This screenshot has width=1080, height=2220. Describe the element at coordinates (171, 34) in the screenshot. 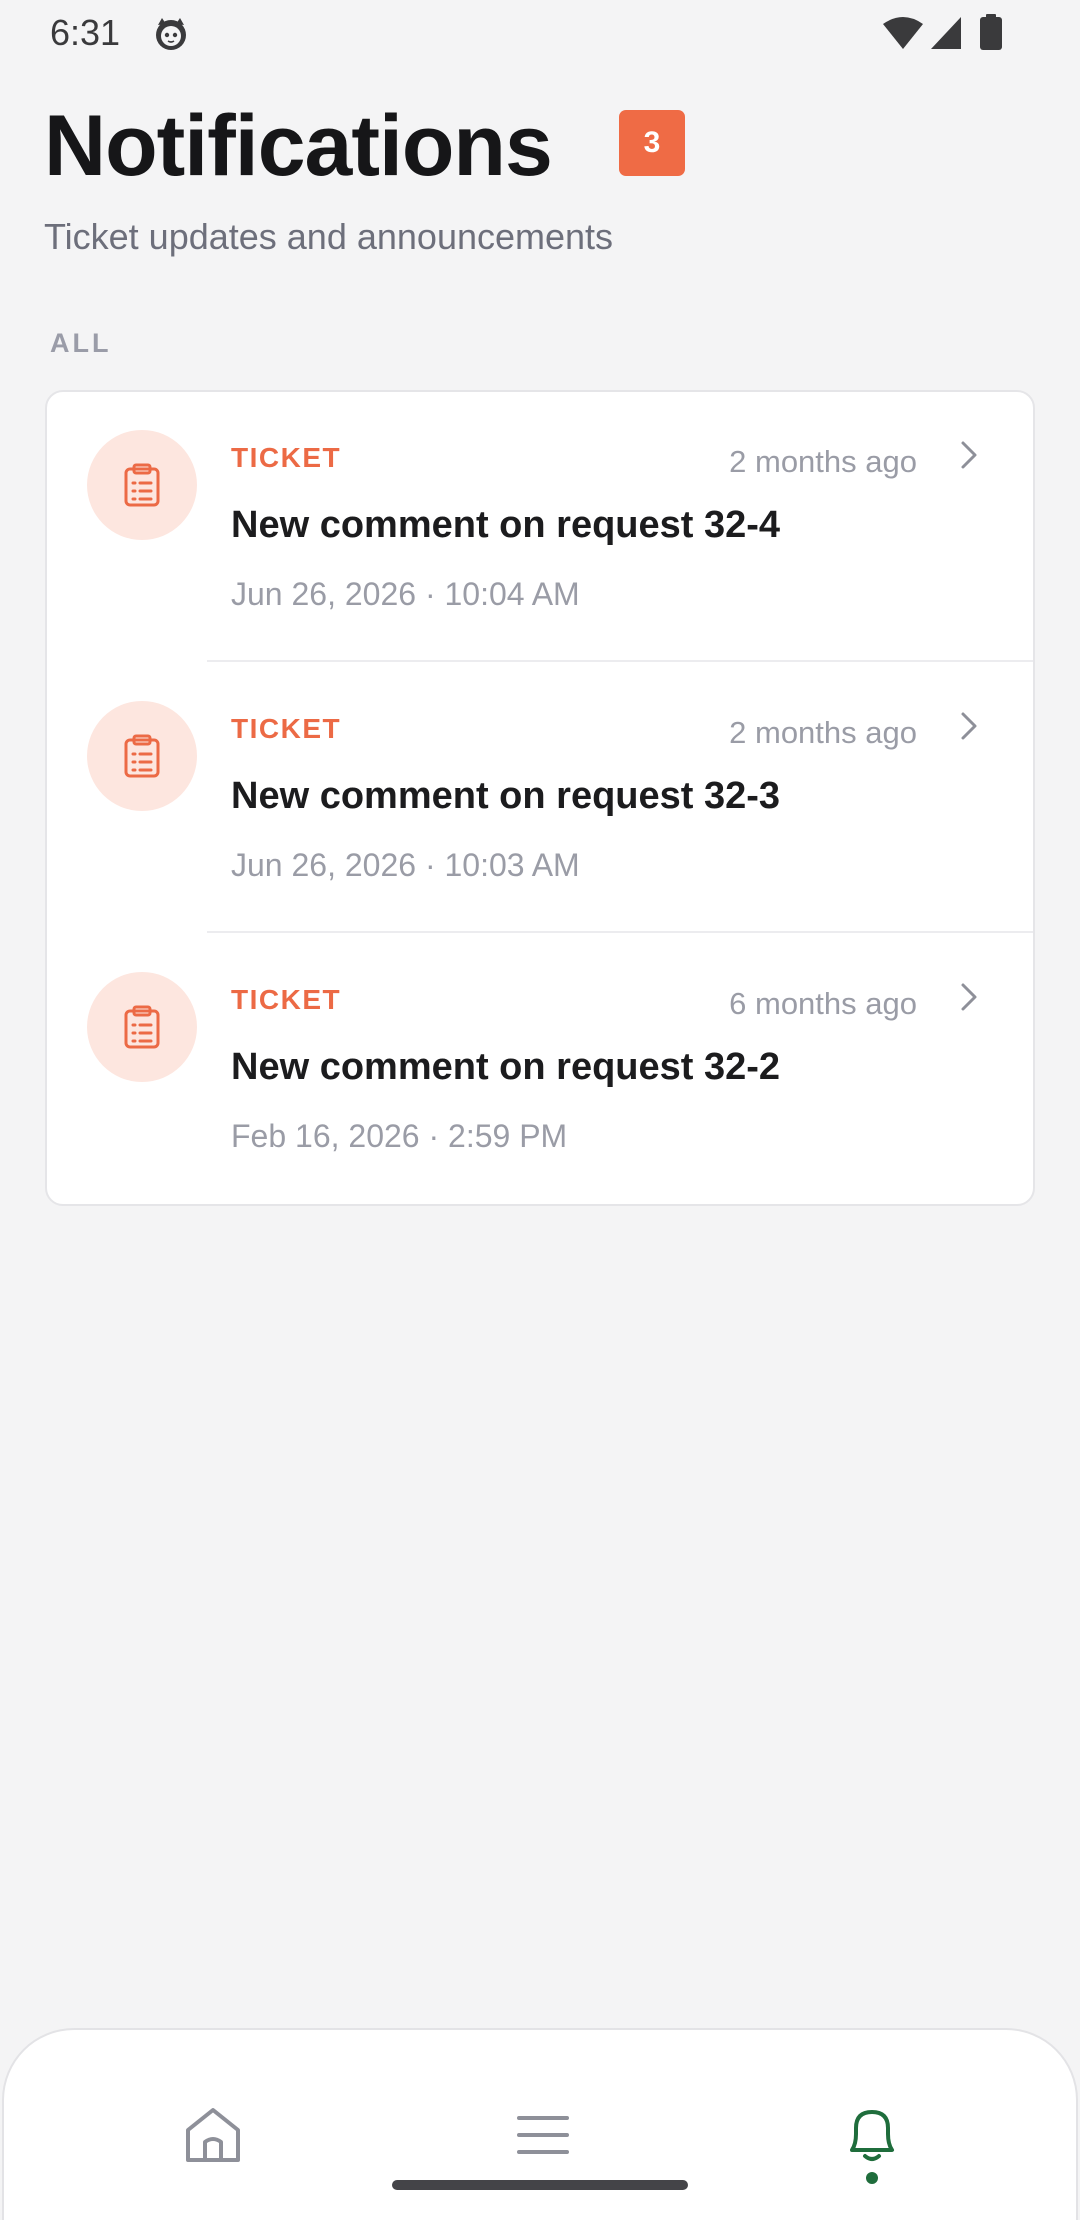

I see `cat-icon` at that location.